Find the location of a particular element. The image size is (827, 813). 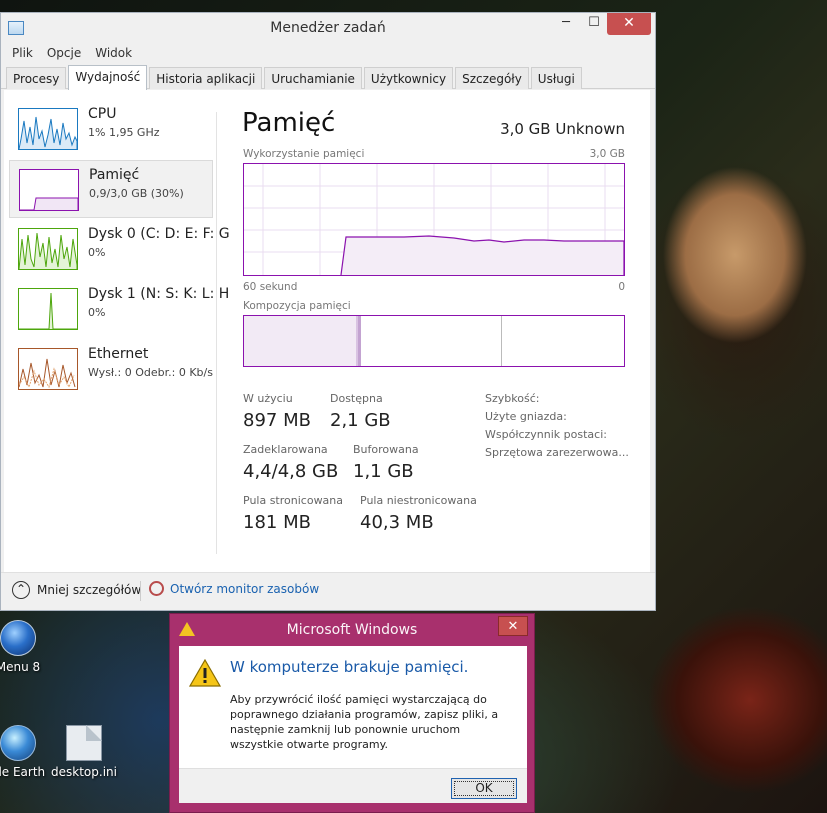

panel-divider is located at coordinates (216, 333).